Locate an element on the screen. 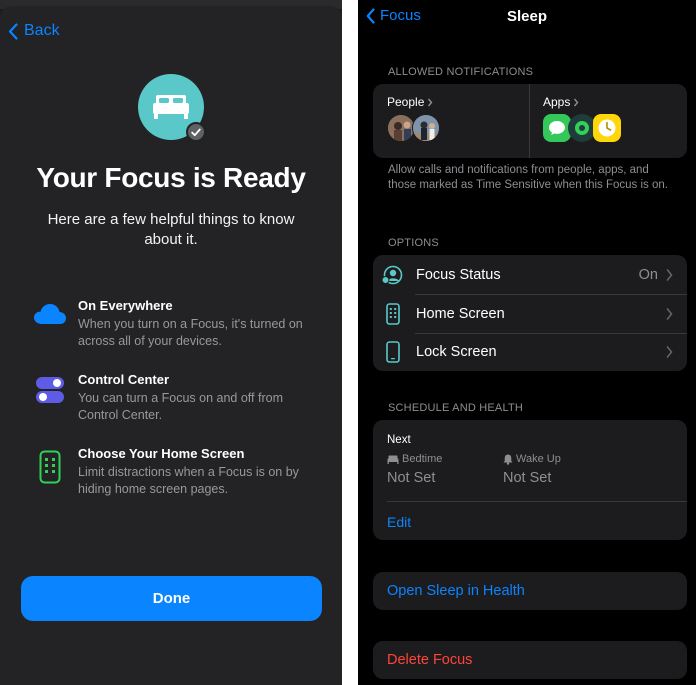 The width and height of the screenshot is (696, 685). feature-title: Choose Your Home Screen is located at coordinates (161, 453).